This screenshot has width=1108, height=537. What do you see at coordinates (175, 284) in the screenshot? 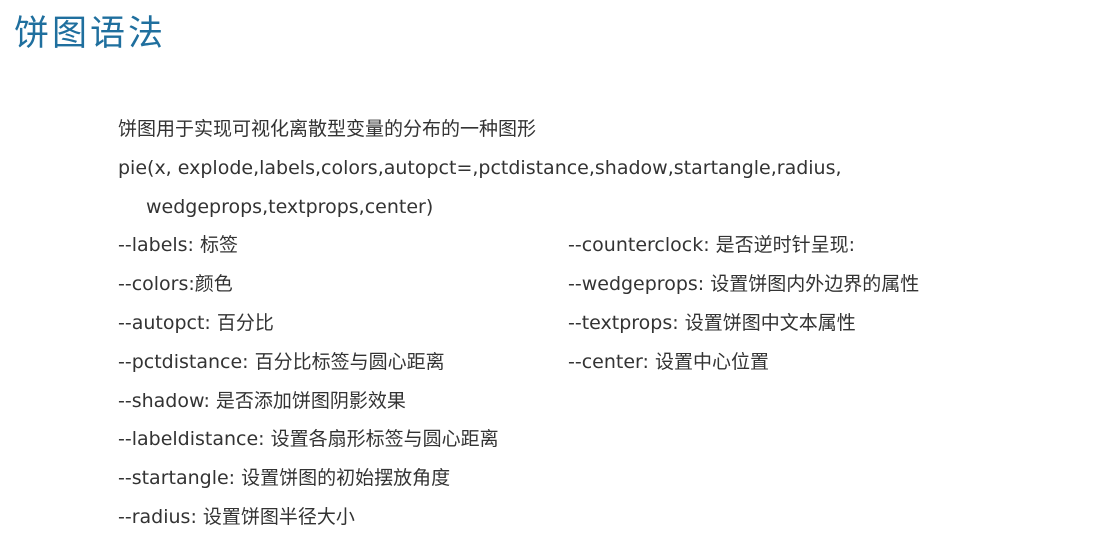
I see `param-colors: --colors:颜色` at bounding box center [175, 284].